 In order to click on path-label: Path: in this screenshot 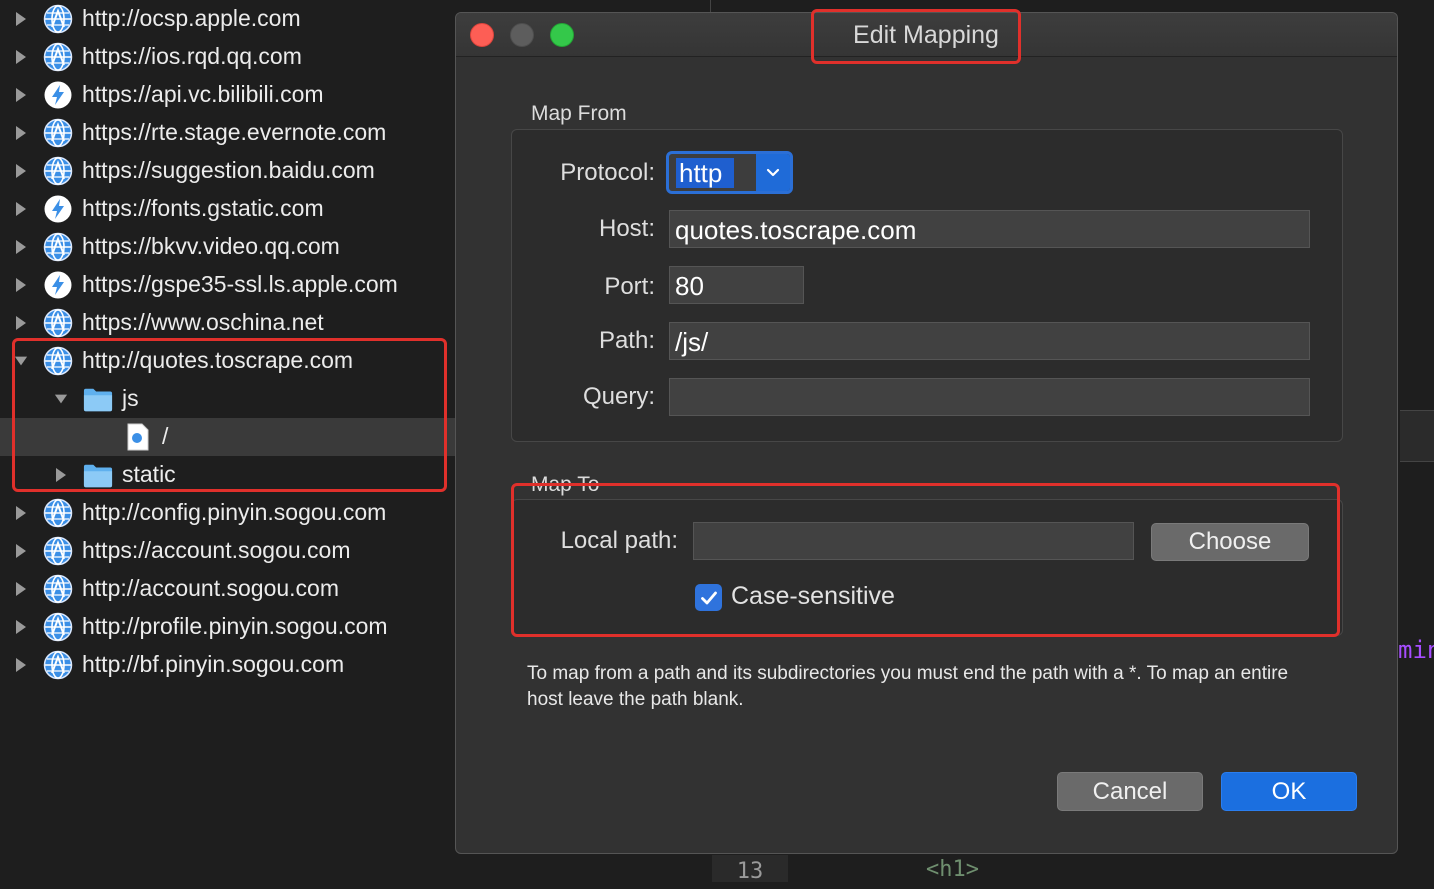, I will do `click(626, 340)`.